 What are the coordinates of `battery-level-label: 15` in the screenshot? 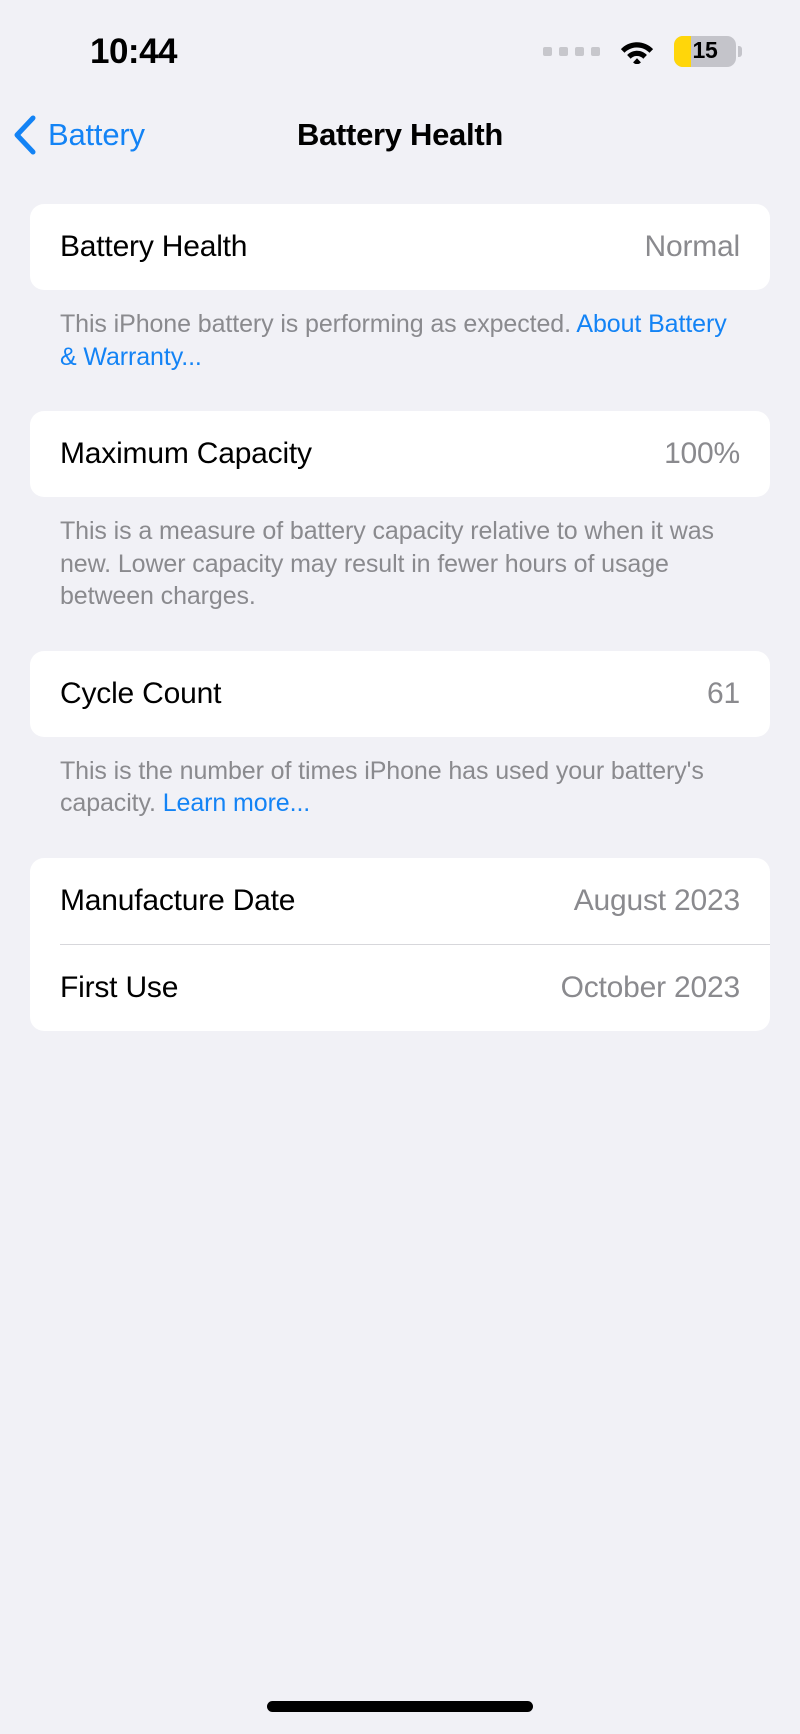 It's located at (705, 50).